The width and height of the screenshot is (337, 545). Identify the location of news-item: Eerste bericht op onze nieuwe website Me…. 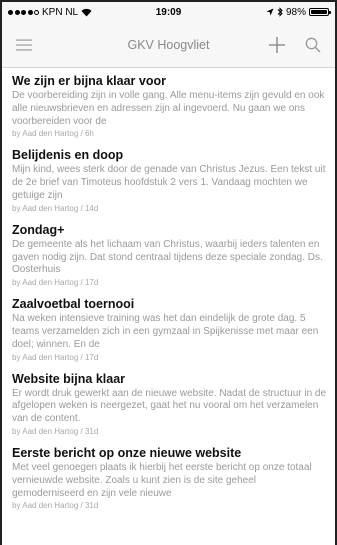
(169, 478).